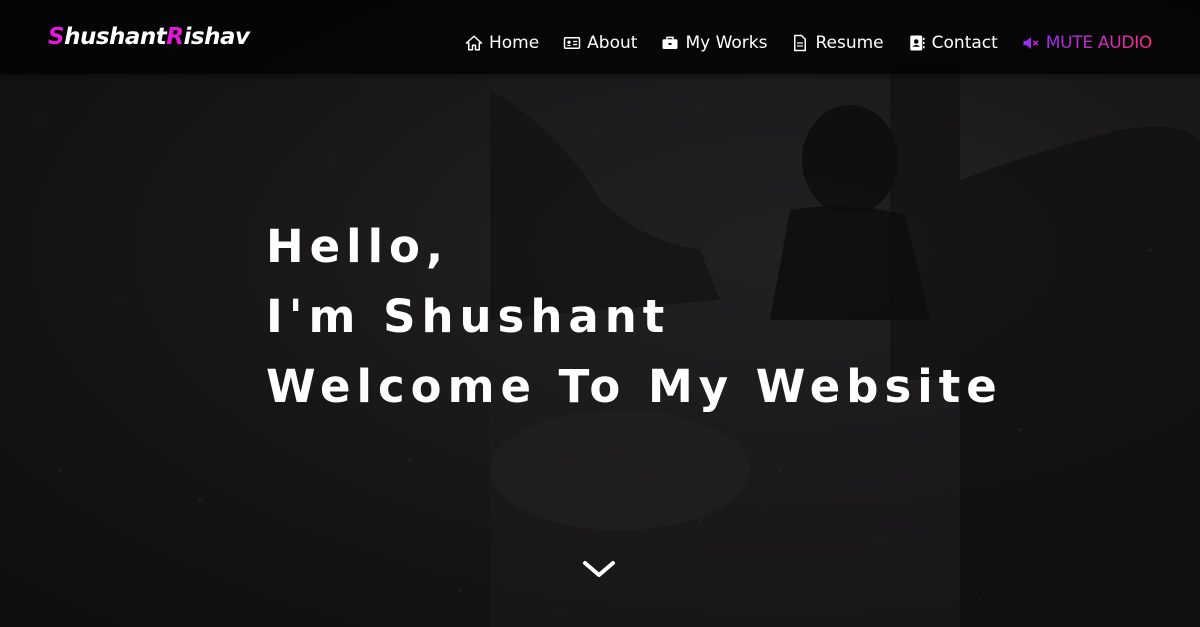 This screenshot has width=1200, height=627. What do you see at coordinates (1031, 43) in the screenshot?
I see `speaker-mute-icon` at bounding box center [1031, 43].